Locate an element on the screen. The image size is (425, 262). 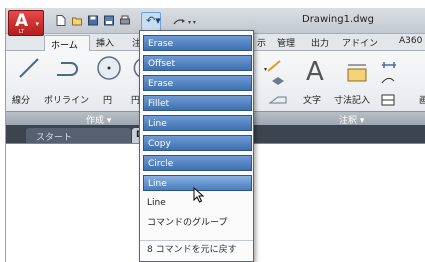
tab-addins: アドイン is located at coordinates (360, 42).